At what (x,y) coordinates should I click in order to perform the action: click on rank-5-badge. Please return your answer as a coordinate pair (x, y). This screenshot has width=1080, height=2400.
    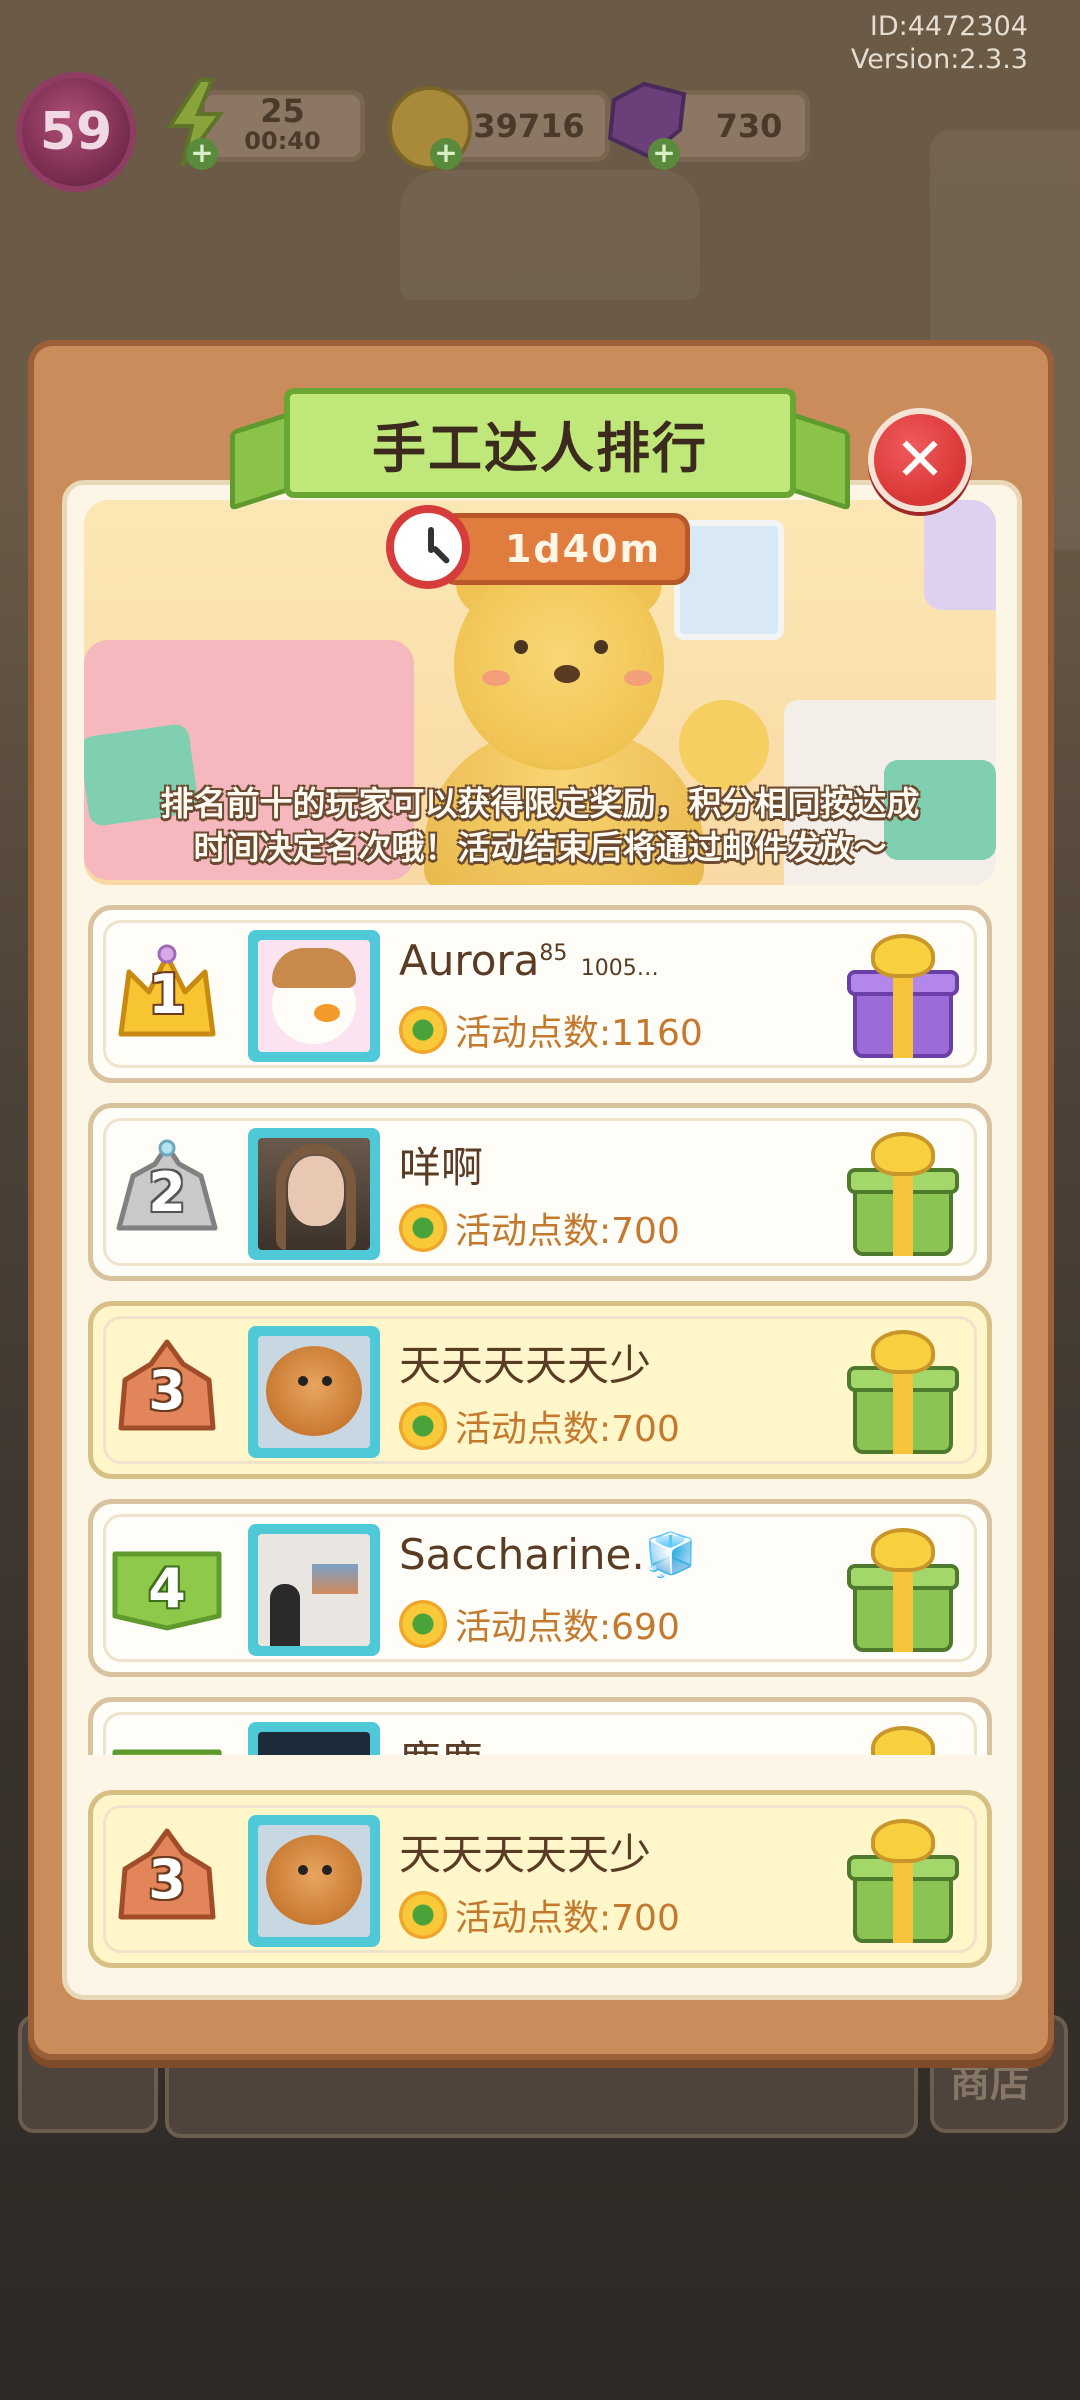
    Looking at the image, I should click on (167, 1742).